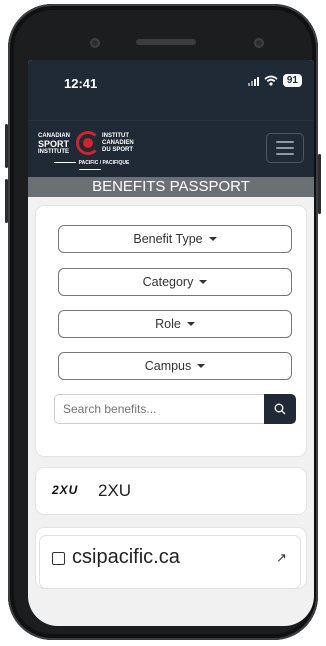  I want to click on status-bar: 12:41 91, so click(171, 90).